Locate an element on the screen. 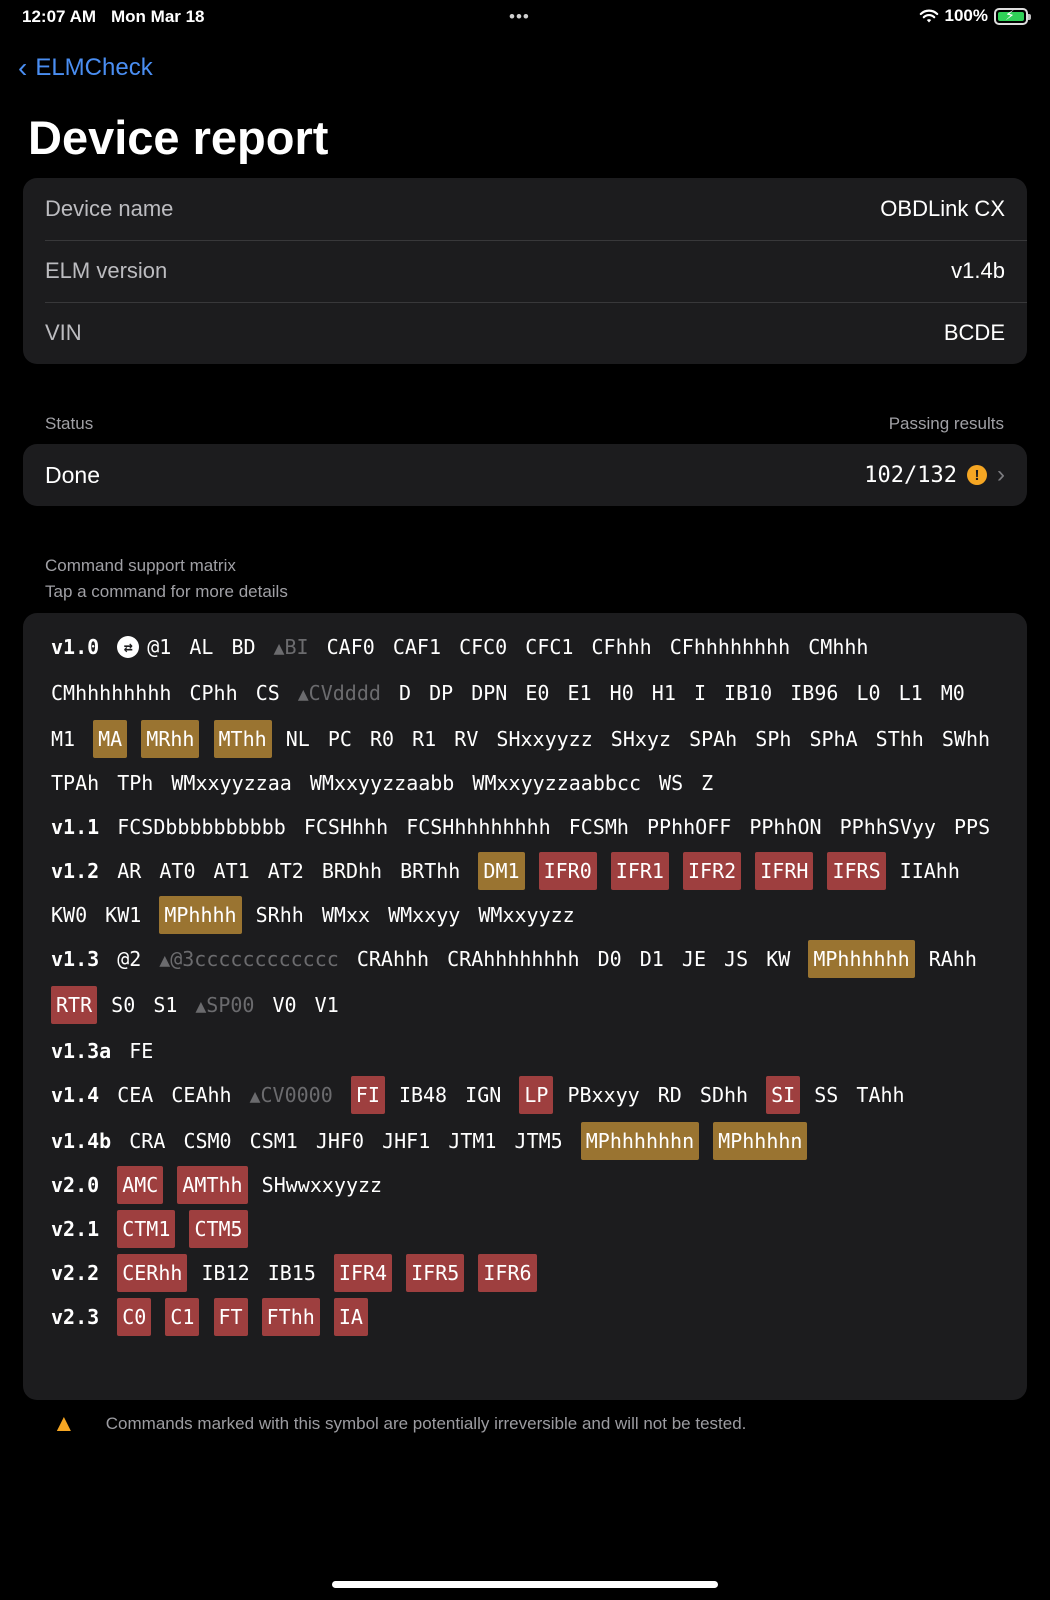  command-pphhon: PPhhON is located at coordinates (785, 827).